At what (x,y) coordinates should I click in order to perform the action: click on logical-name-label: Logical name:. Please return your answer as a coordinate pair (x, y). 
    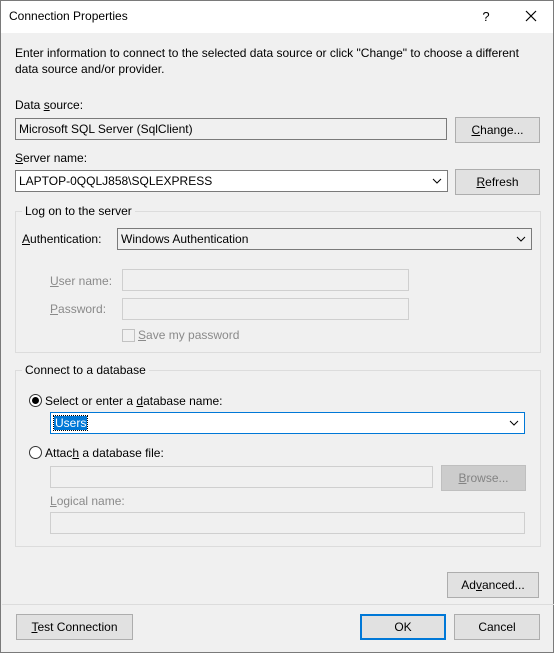
    Looking at the image, I should click on (87, 501).